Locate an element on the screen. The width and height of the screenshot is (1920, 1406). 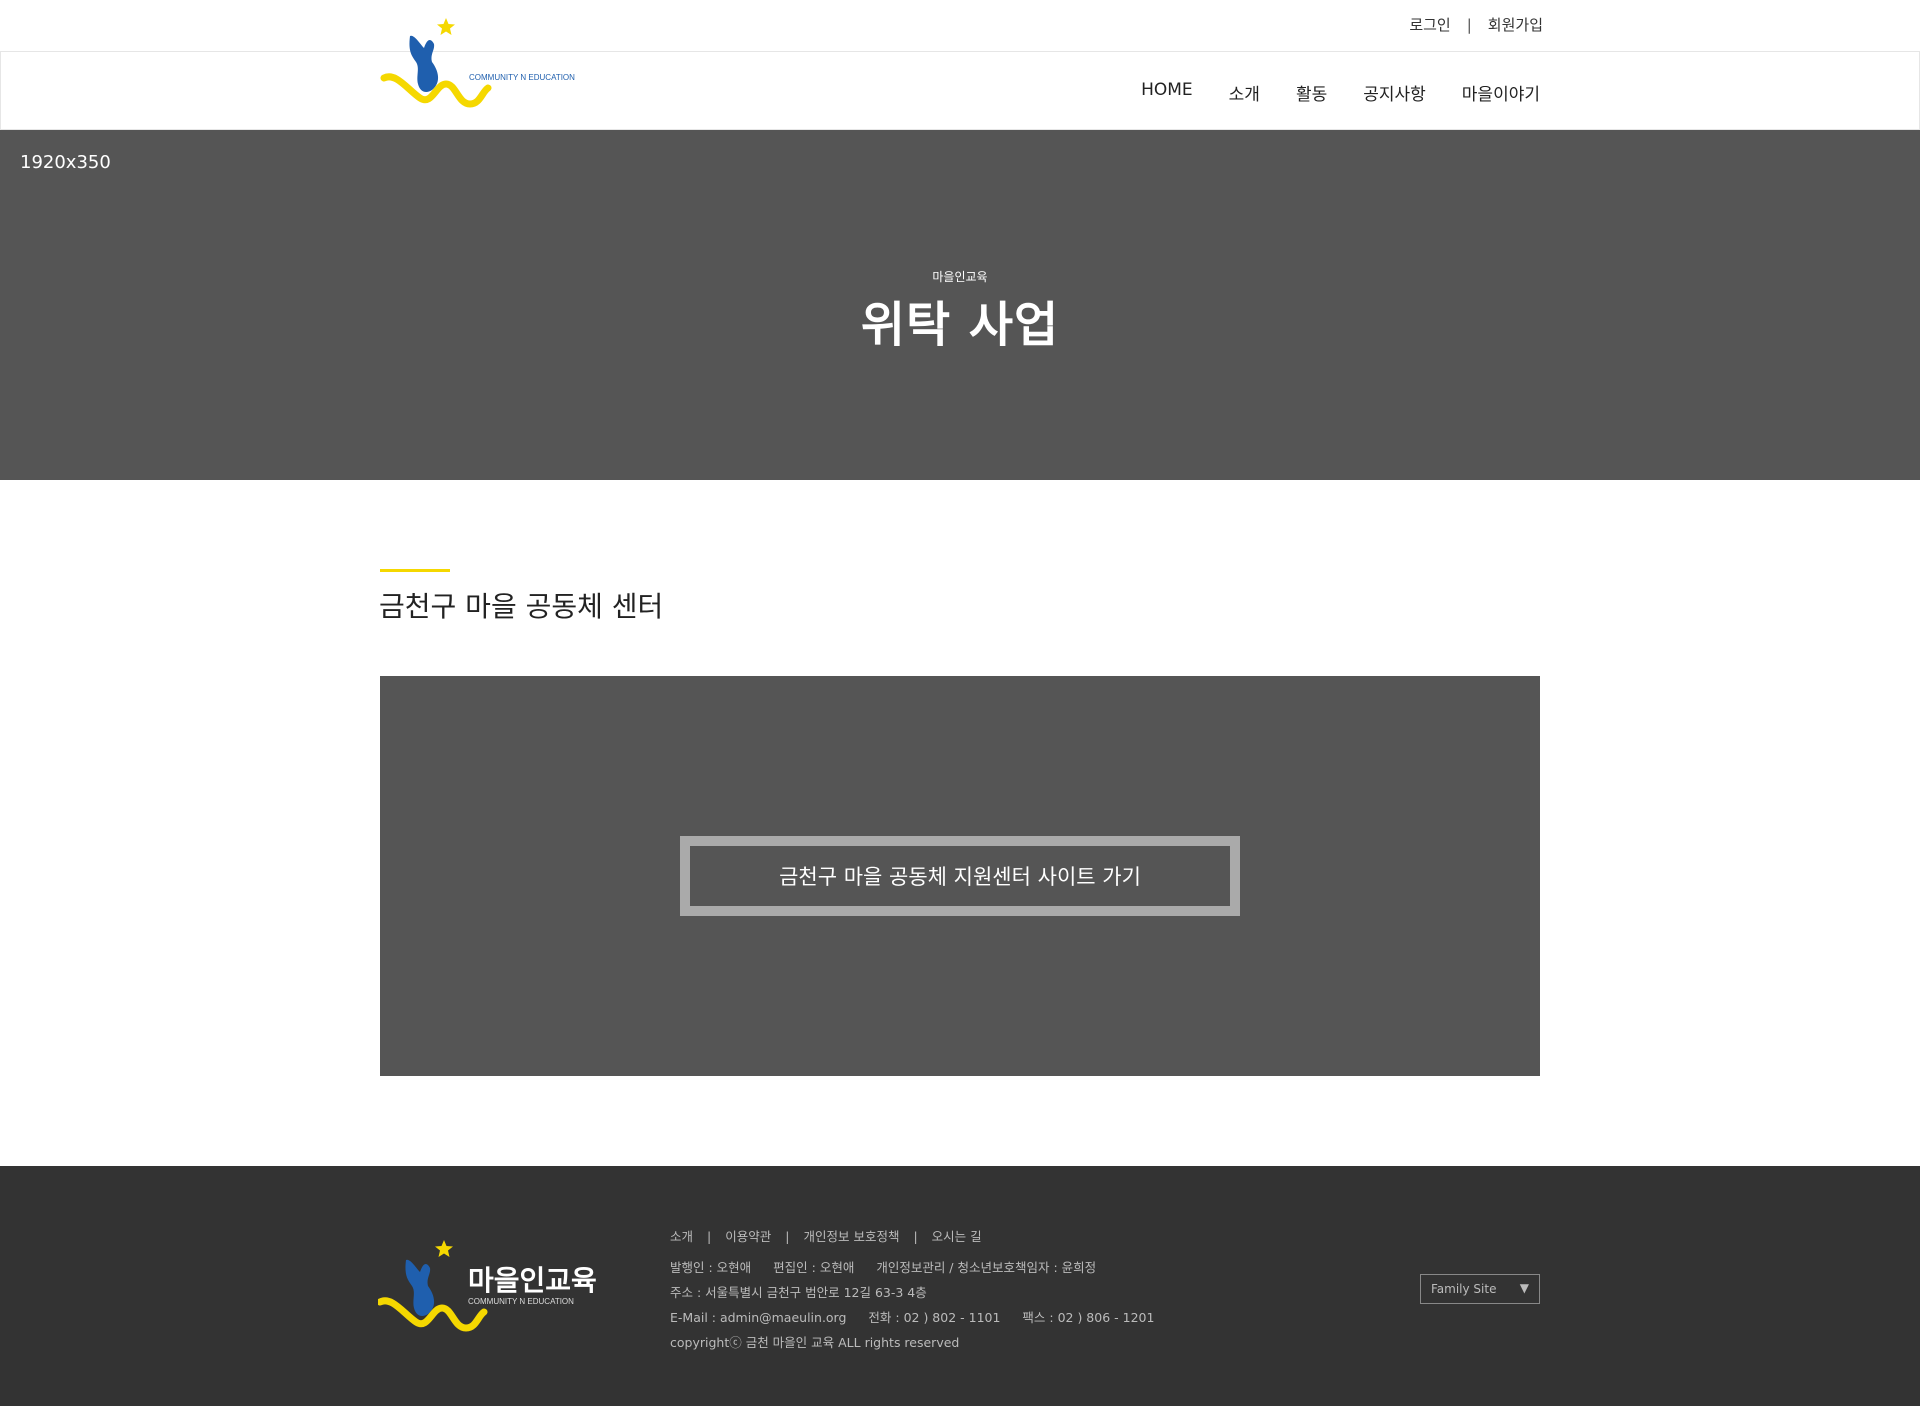
section-accent-line is located at coordinates (415, 570).